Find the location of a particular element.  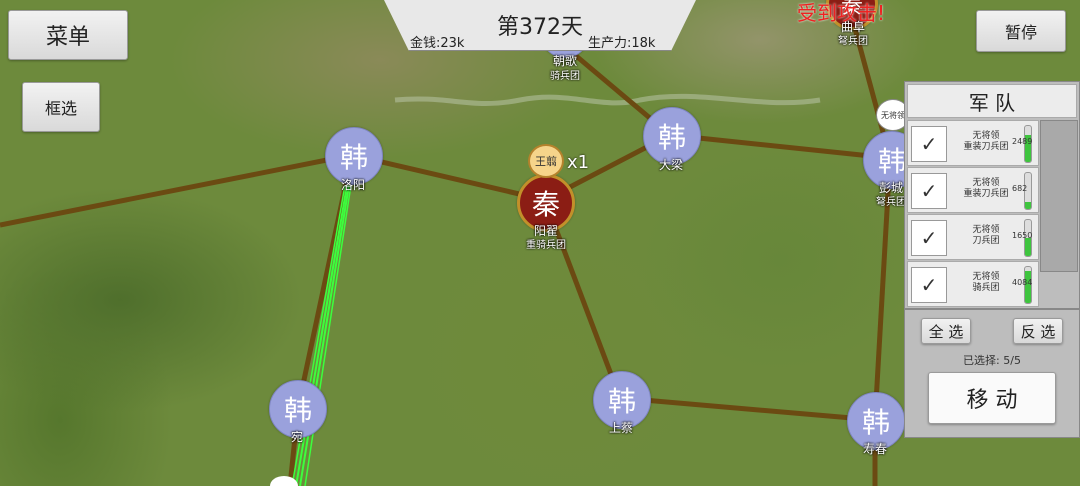

general-count: x1 is located at coordinates (578, 162).